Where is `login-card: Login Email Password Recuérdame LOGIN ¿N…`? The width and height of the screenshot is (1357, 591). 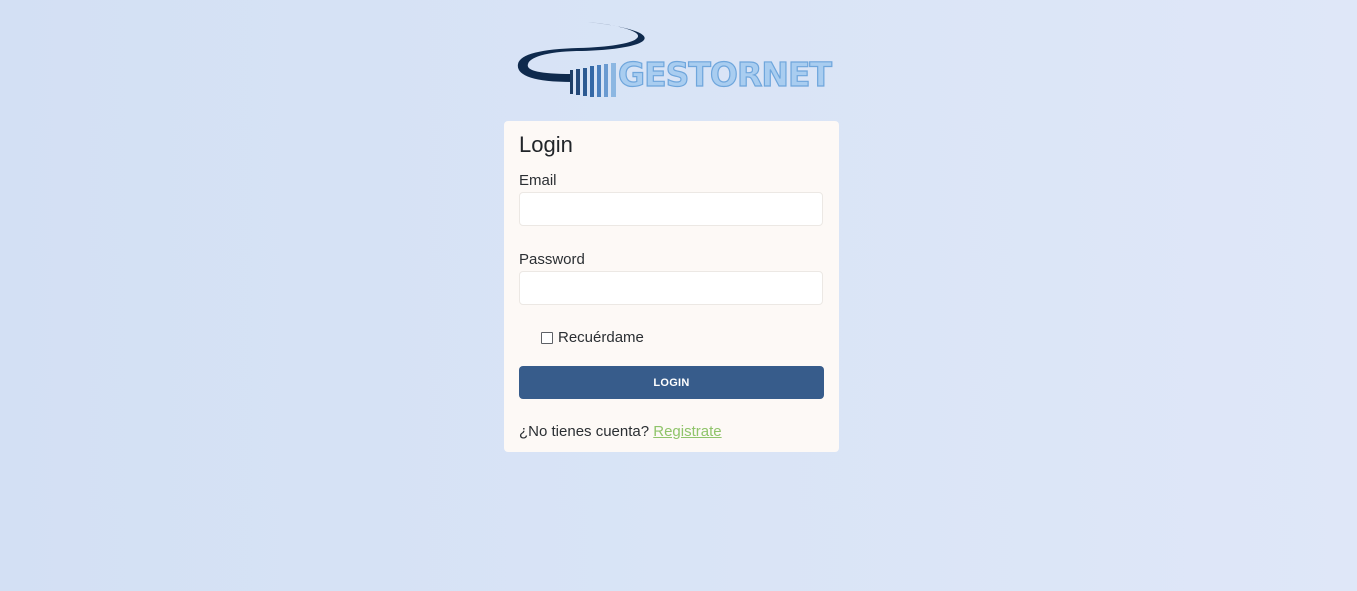
login-card: Login Email Password Recuérdame LOGIN ¿N… is located at coordinates (671, 286).